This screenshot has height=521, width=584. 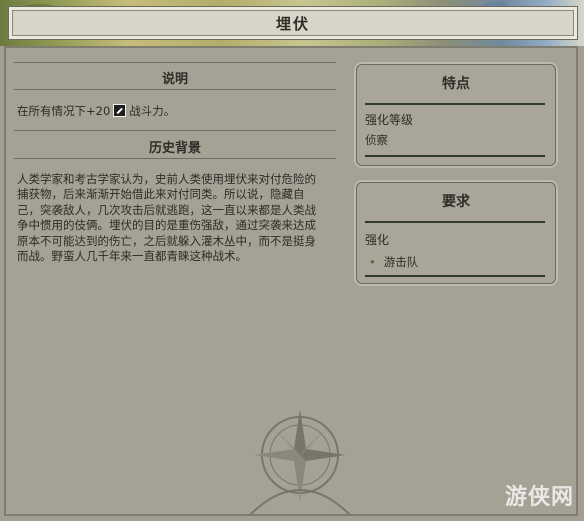 What do you see at coordinates (174, 79) in the screenshot?
I see `description-header: 说明` at bounding box center [174, 79].